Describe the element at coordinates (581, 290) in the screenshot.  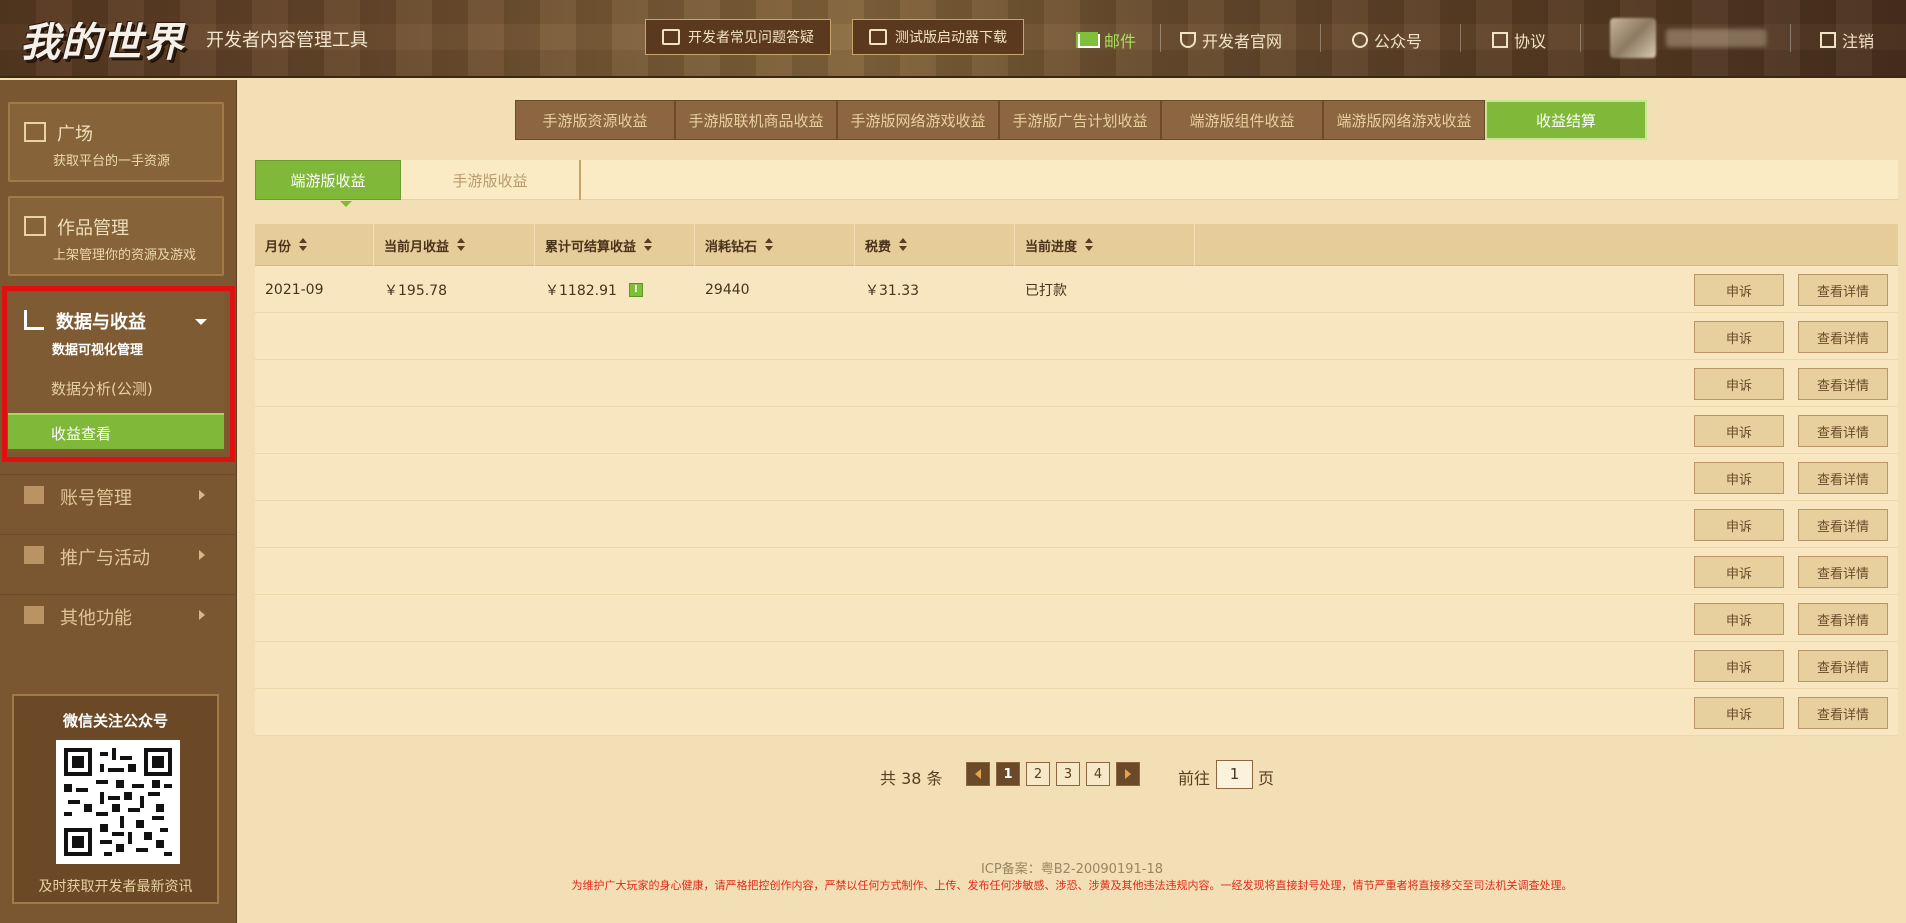
I see `cell-total-value: ￥1182.91` at that location.